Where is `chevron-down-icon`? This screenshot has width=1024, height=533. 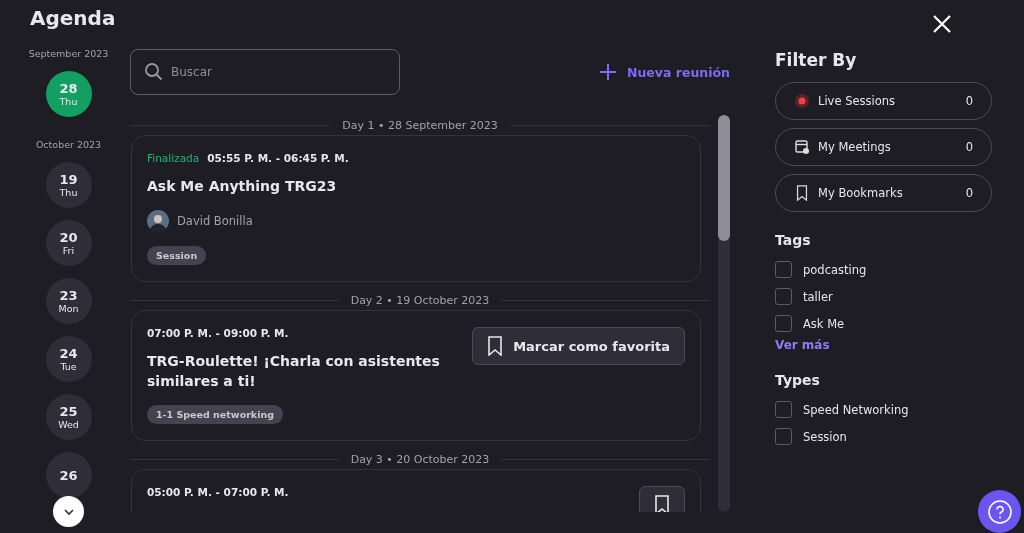 chevron-down-icon is located at coordinates (68, 511).